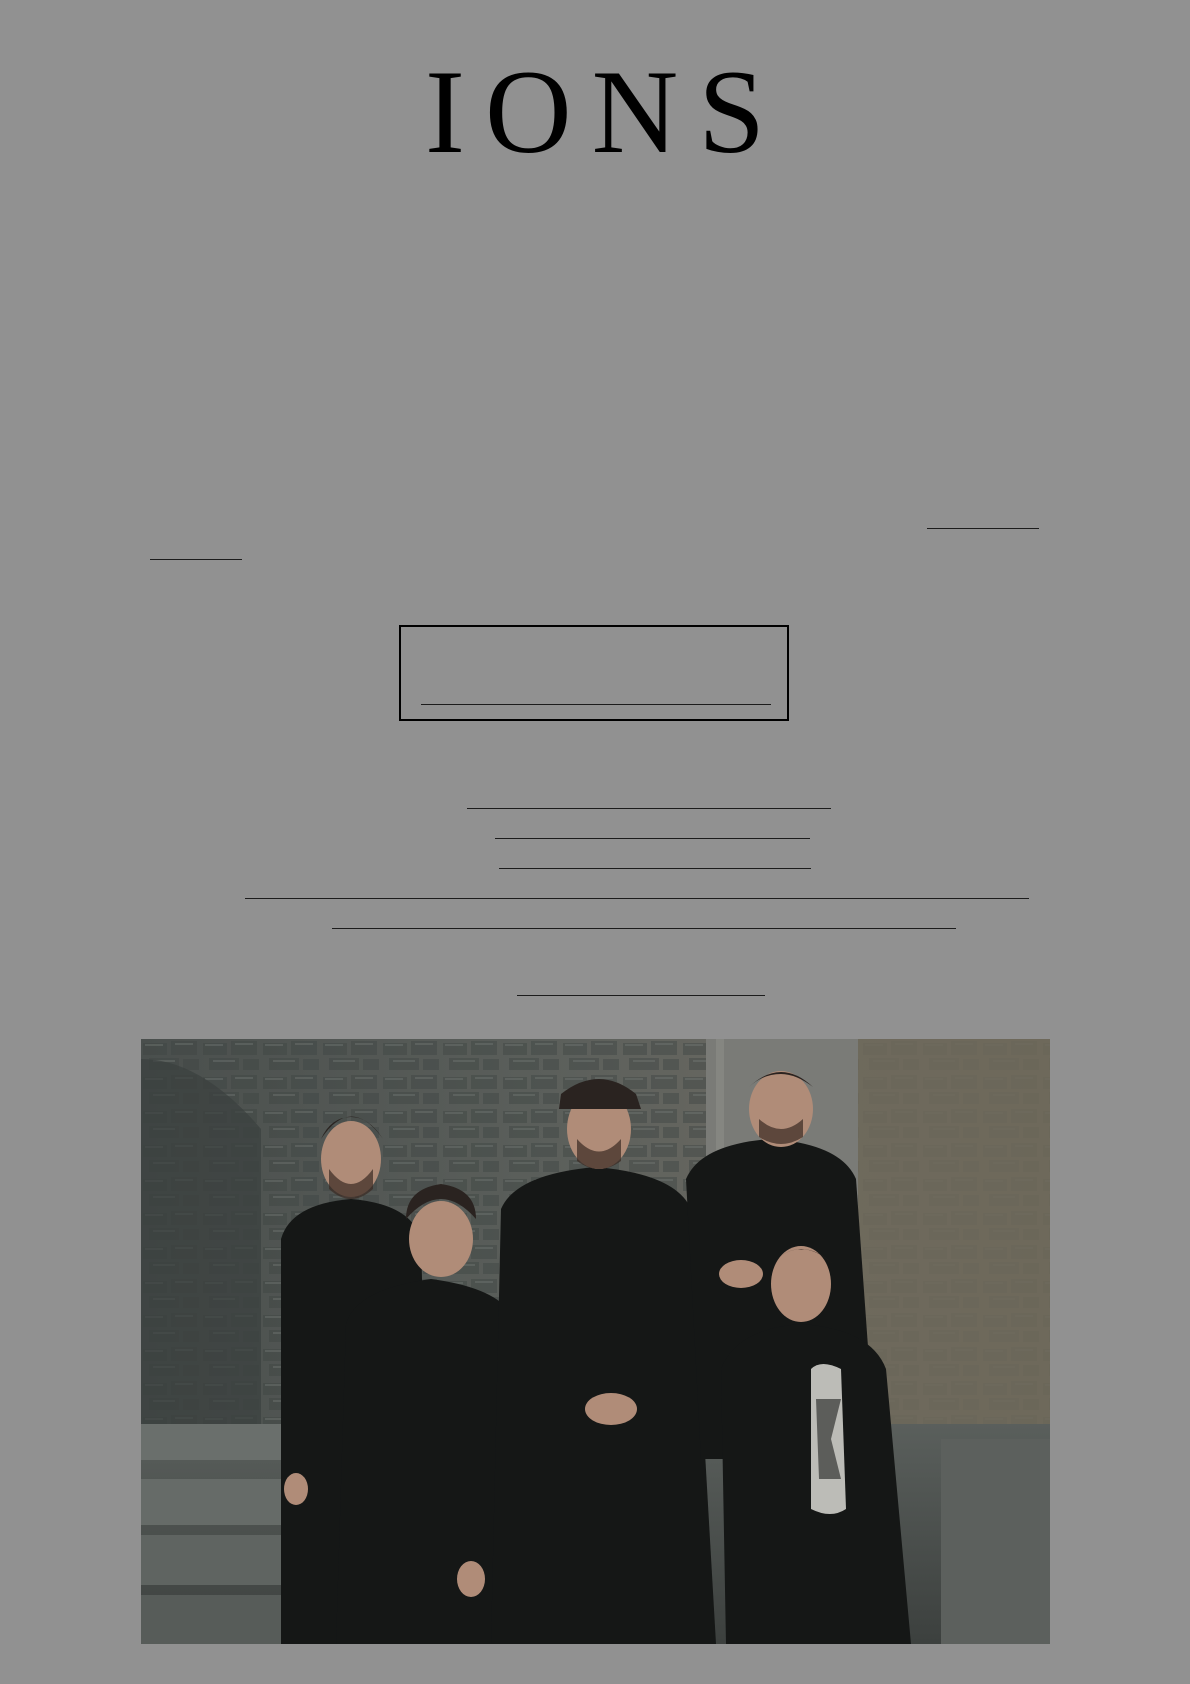  What do you see at coordinates (595, 112) in the screenshot?
I see `band-logo: IONS` at bounding box center [595, 112].